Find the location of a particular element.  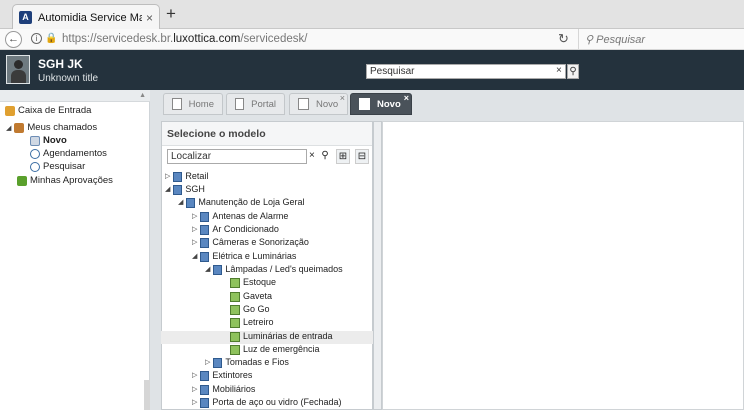

back-icon: ← is located at coordinates (13, 39).